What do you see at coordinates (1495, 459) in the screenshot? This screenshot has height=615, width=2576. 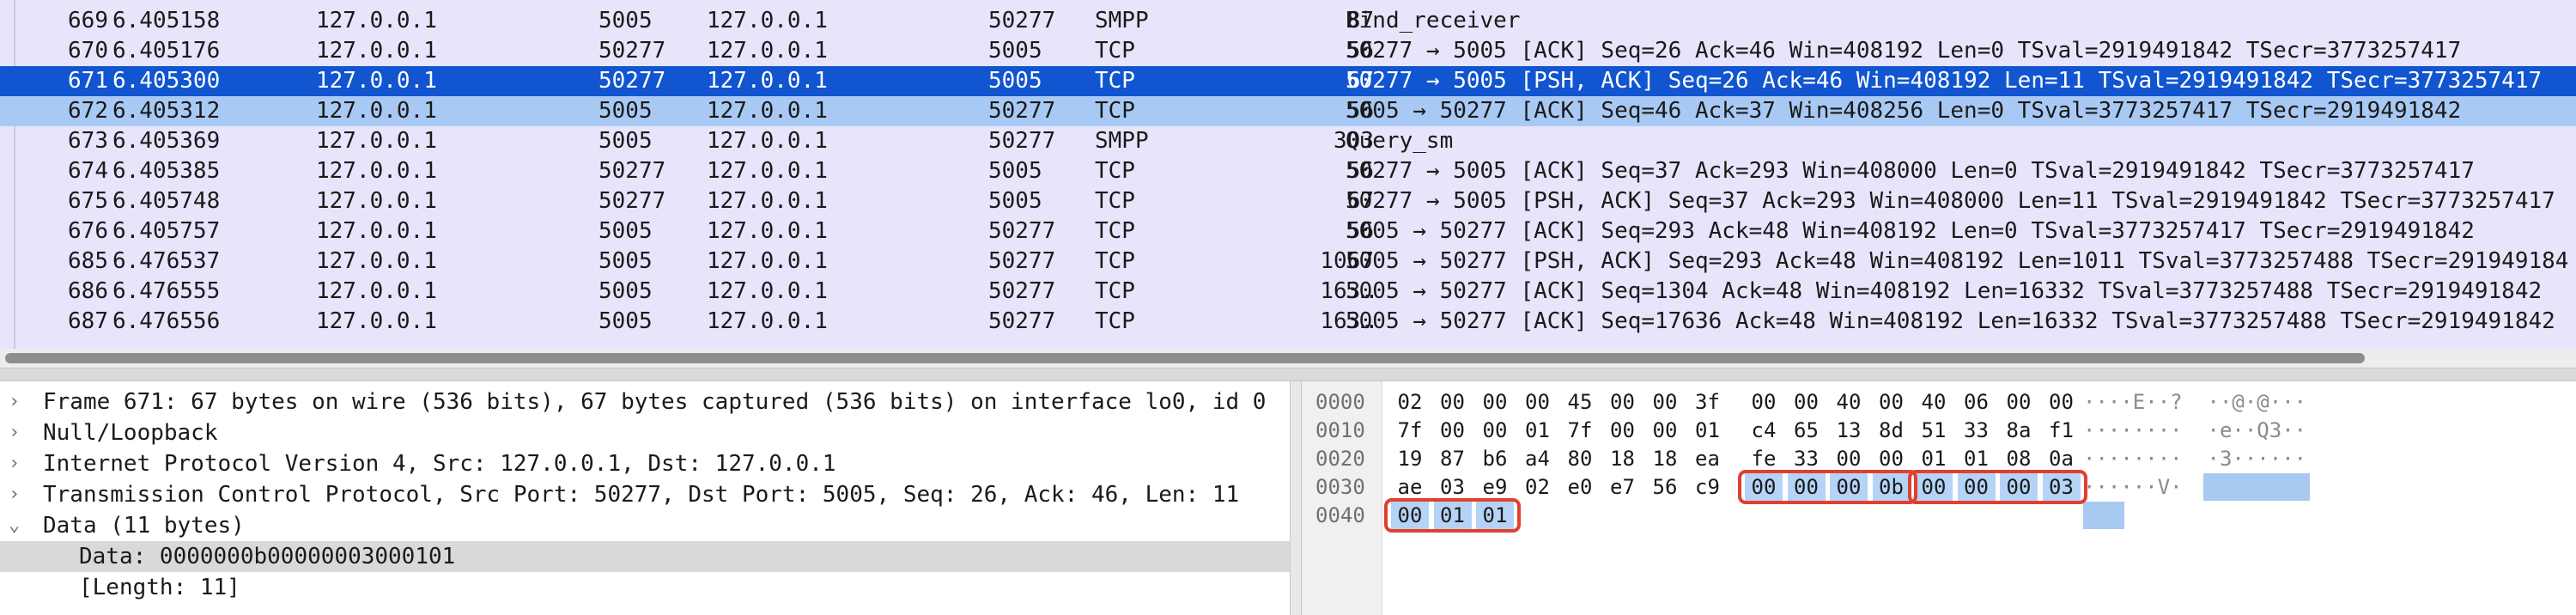 I see `hex-byte: b6` at bounding box center [1495, 459].